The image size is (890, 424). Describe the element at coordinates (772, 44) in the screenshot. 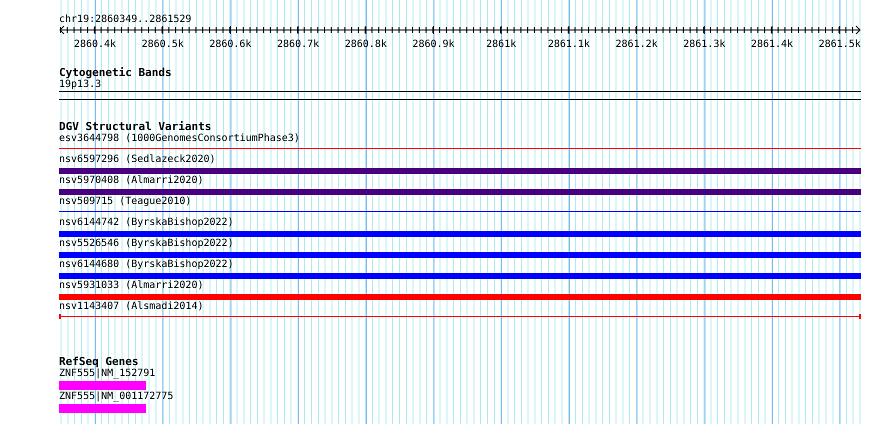

I see `ruler-label: 2861.4k` at that location.